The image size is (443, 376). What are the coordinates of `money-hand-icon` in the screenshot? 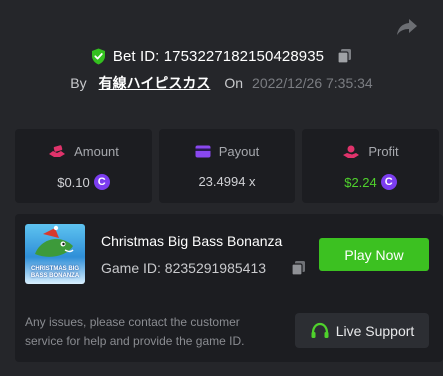 It's located at (57, 150).